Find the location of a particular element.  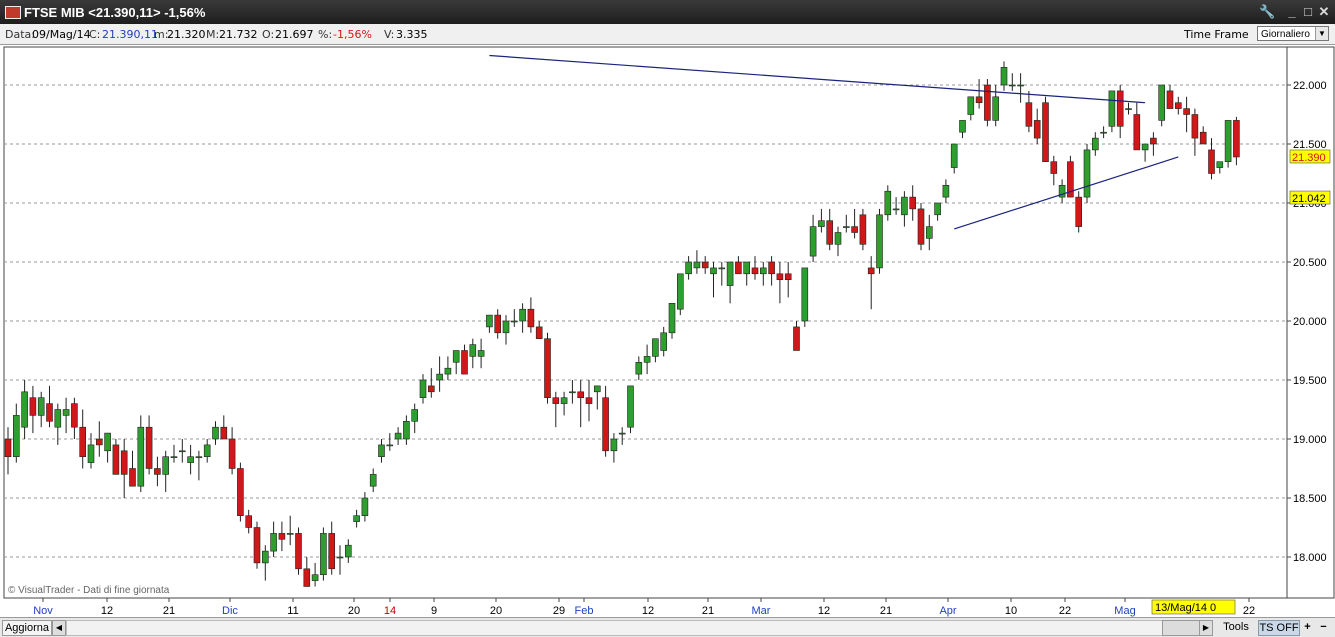

title-bar: FTSE MIB <21.390,11> -1,56% 🔧 _ □ ✕ is located at coordinates (667, 12).